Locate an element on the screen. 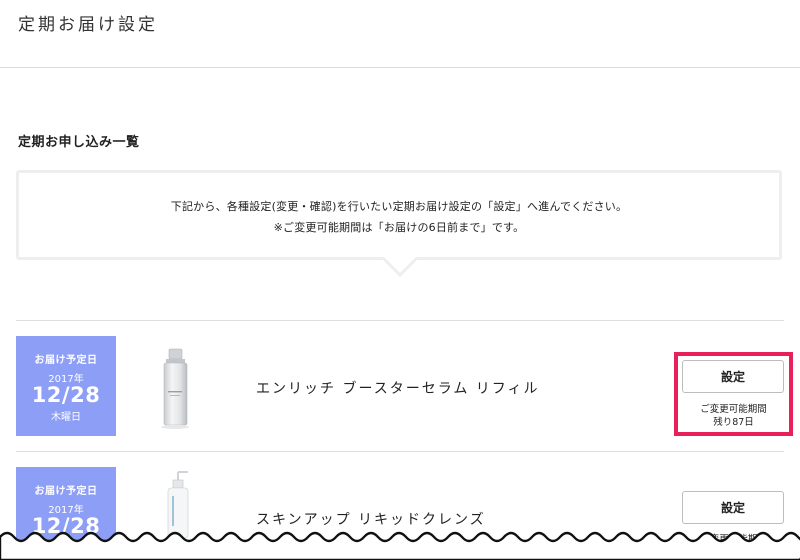  change-period-note: ご変更可能期間 残り87日 is located at coordinates (733, 416).